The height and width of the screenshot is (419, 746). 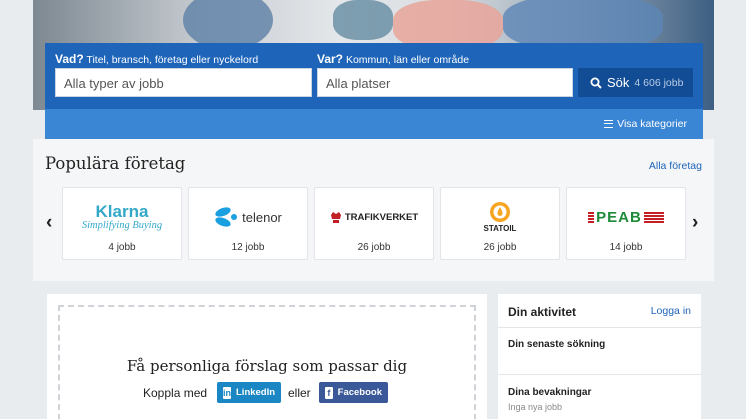 I want to click on company-card-statoil: STATOIL 26 jobb, so click(x=500, y=223).